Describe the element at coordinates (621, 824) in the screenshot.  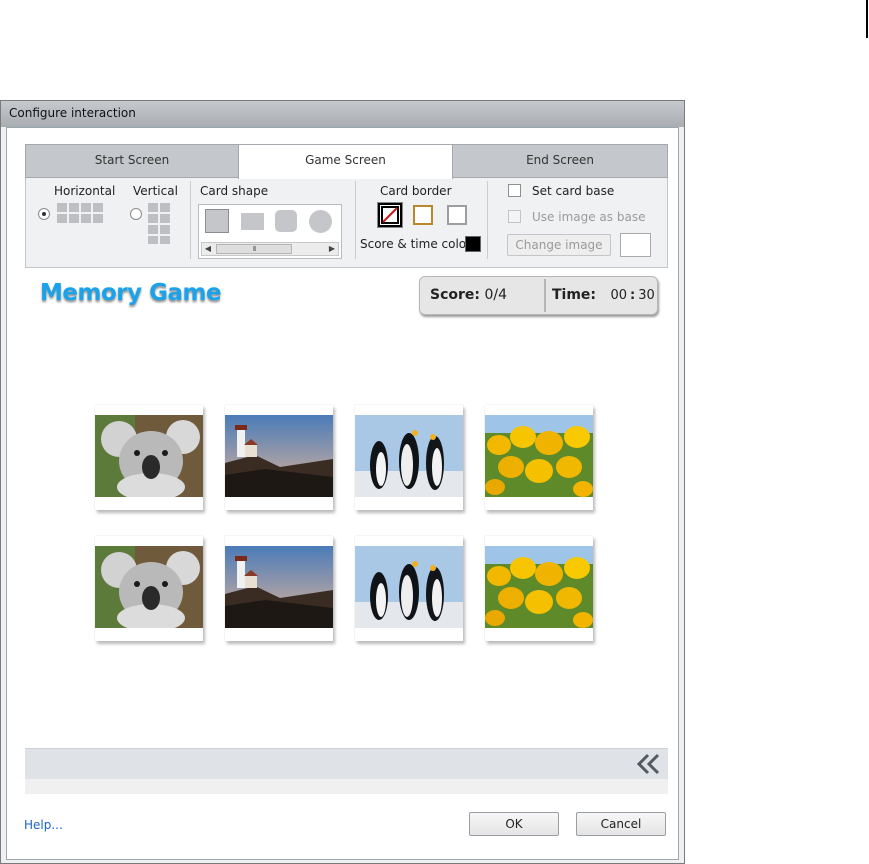
I see `cancel-button: Cancel` at that location.